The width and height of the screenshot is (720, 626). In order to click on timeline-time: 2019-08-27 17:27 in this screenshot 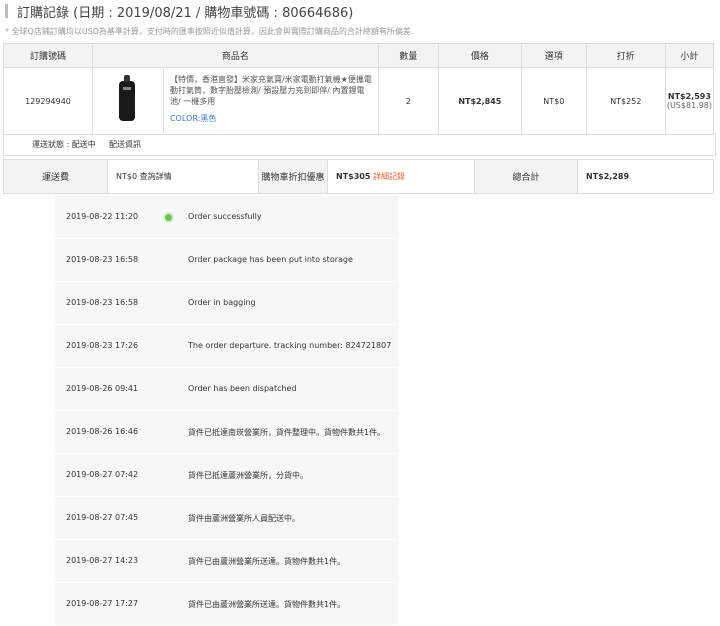, I will do `click(102, 603)`.